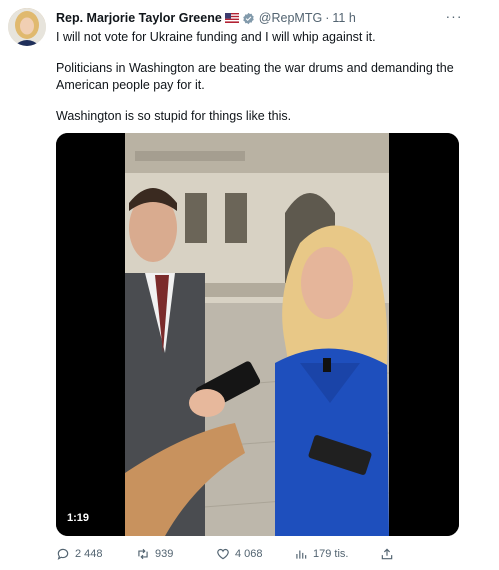 The height and width of the screenshot is (570, 499). Describe the element at coordinates (154, 554) in the screenshot. I see `retweet-button: 939` at that location.